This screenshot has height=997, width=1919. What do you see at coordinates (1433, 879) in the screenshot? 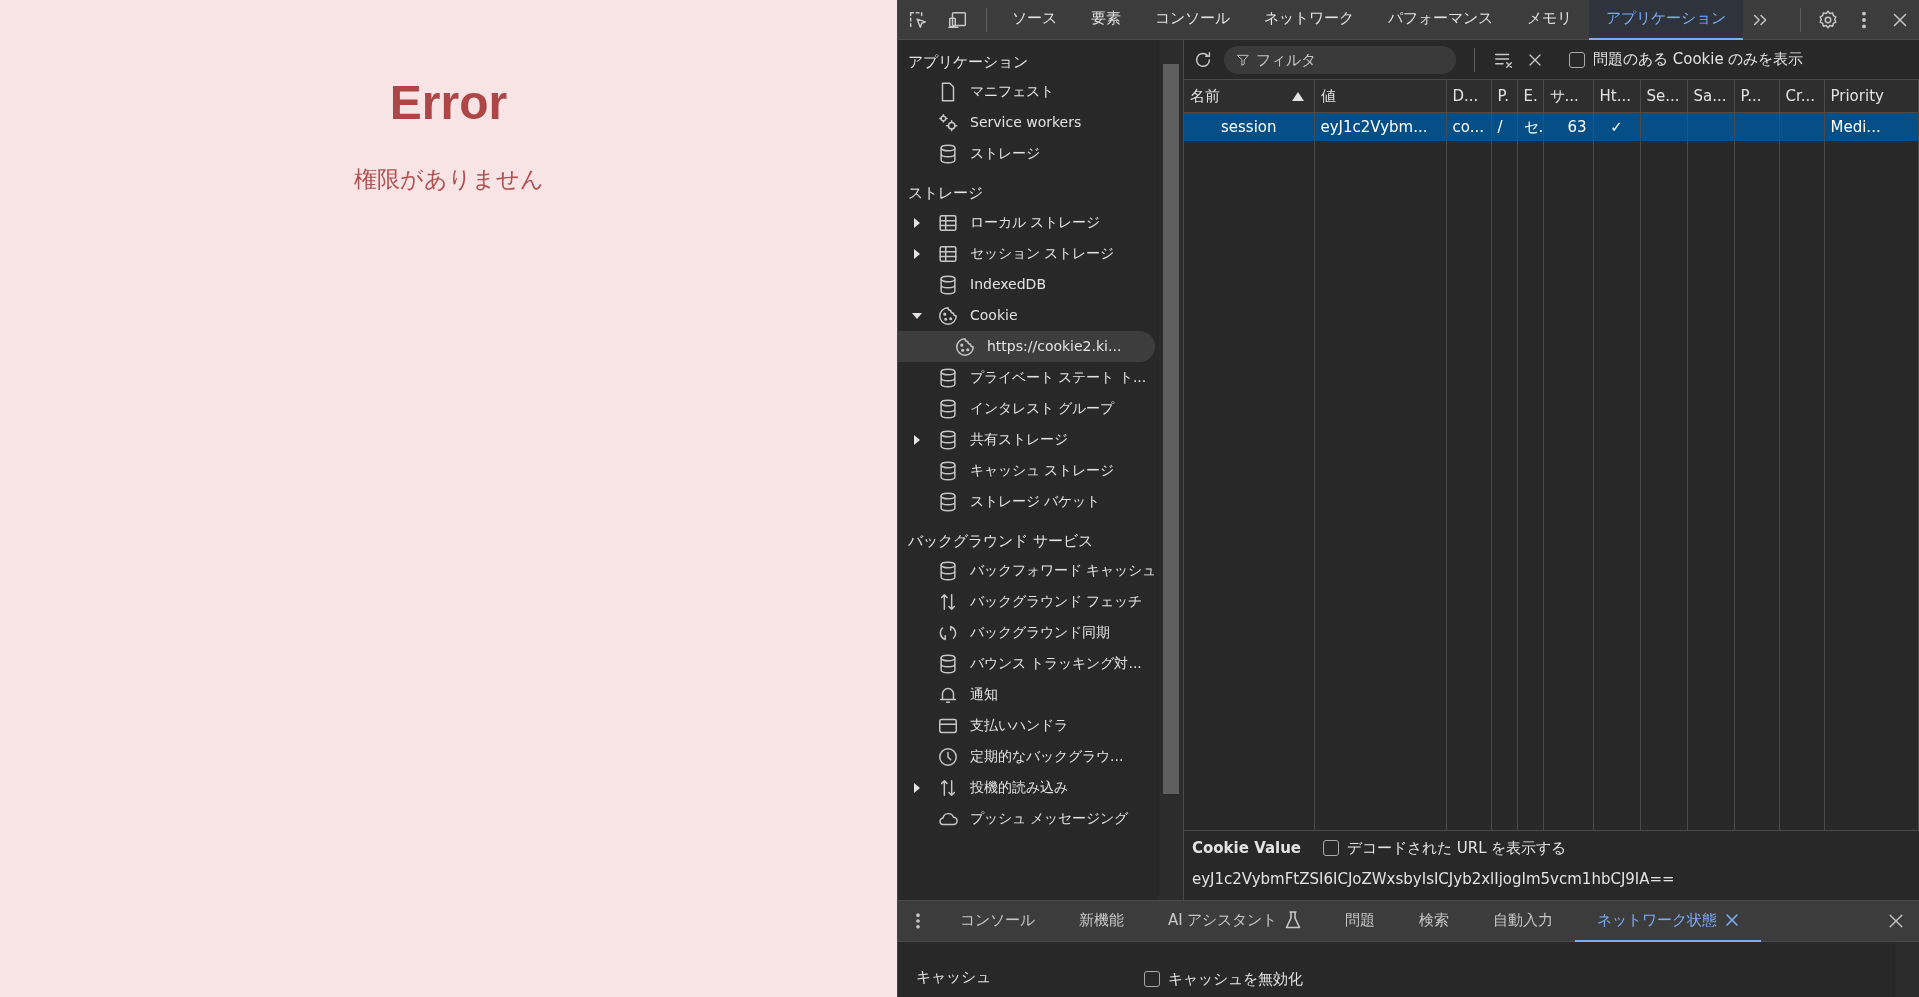
I see `cookie-value: eyJ1c2VybmFtZSI6ICJoZWxsbyIsICJyb2xlIjogIm5vcm1hbCJ9IA==` at bounding box center [1433, 879].